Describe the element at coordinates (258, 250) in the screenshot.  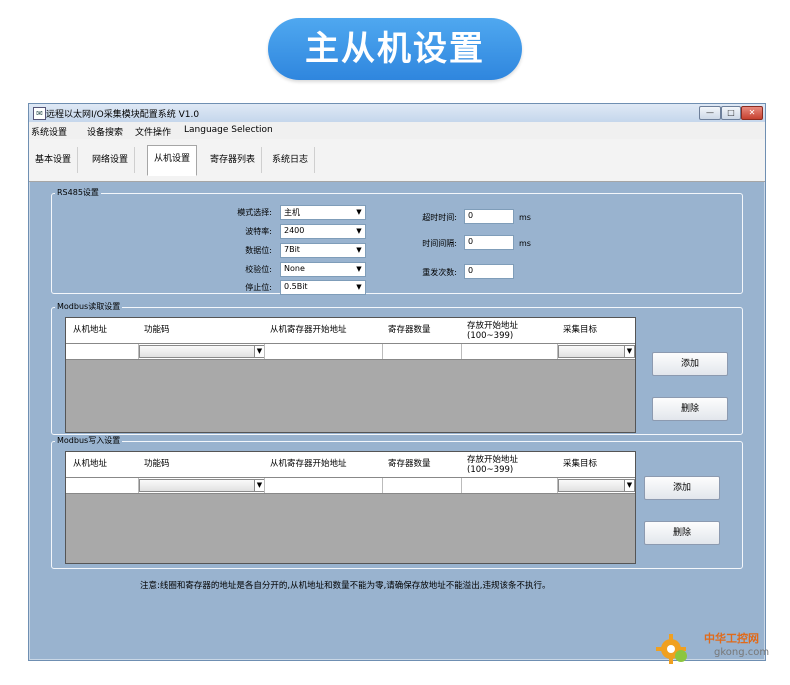
I see `databits-label: 数据位:` at that location.